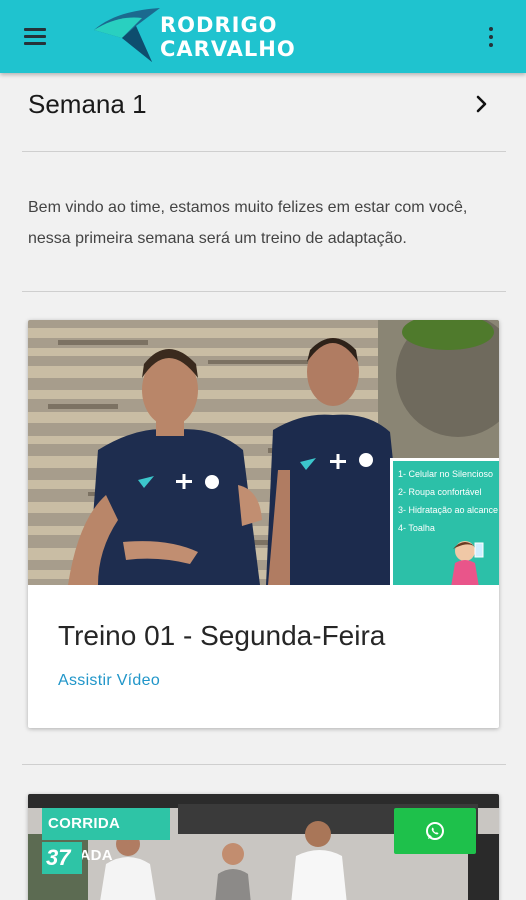 The height and width of the screenshot is (900, 526). I want to click on more-vert-icon, so click(491, 37).